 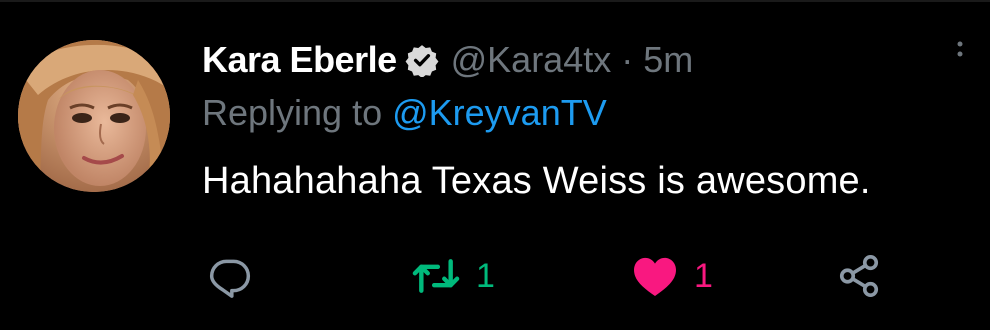 What do you see at coordinates (422, 60) in the screenshot?
I see `verified-badge-icon` at bounding box center [422, 60].